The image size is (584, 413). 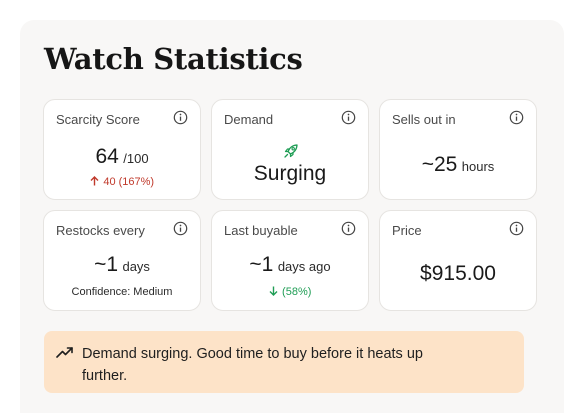 What do you see at coordinates (478, 166) in the screenshot?
I see `sells-out-unit: hours` at bounding box center [478, 166].